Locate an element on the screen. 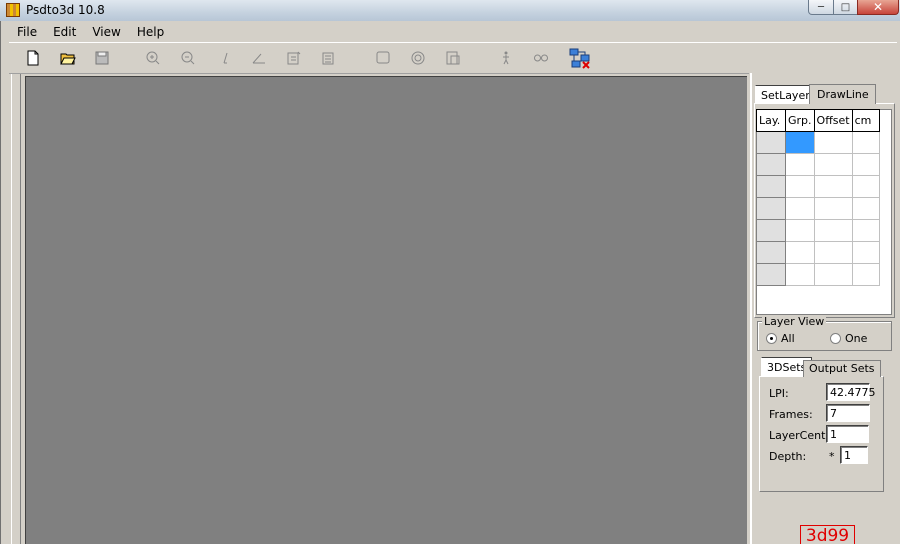 This screenshot has height=544, width=900. depth-label: Depth: is located at coordinates (788, 456).